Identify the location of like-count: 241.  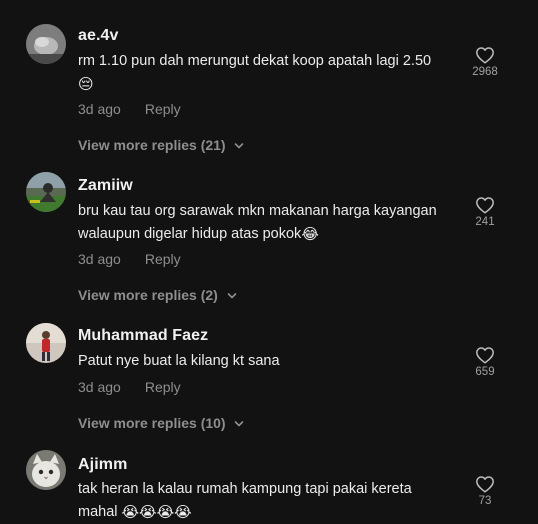
(485, 222).